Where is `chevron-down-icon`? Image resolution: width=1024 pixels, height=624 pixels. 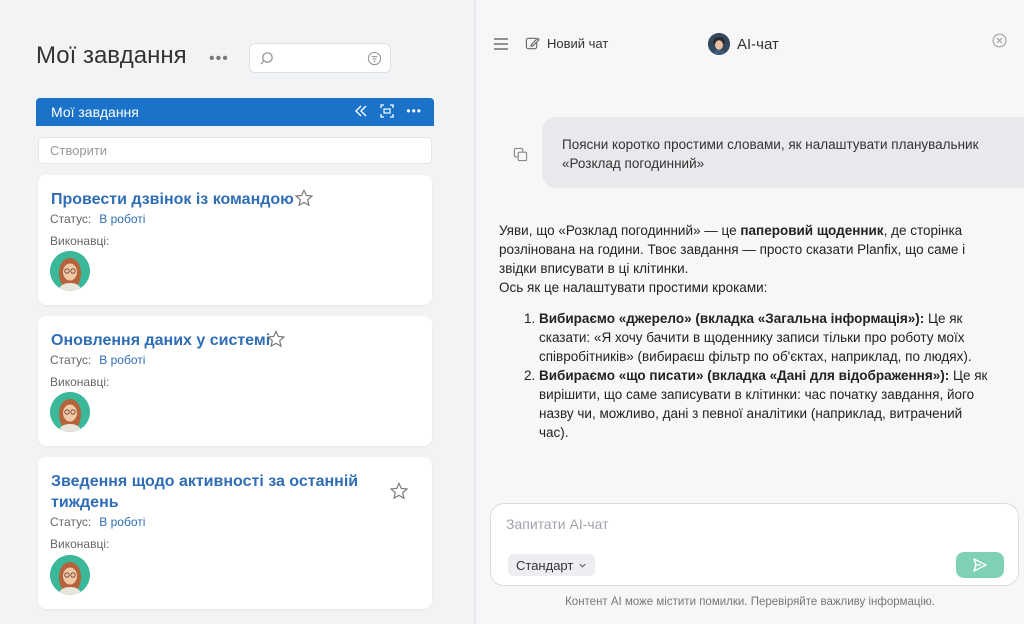
chevron-down-icon is located at coordinates (582, 565).